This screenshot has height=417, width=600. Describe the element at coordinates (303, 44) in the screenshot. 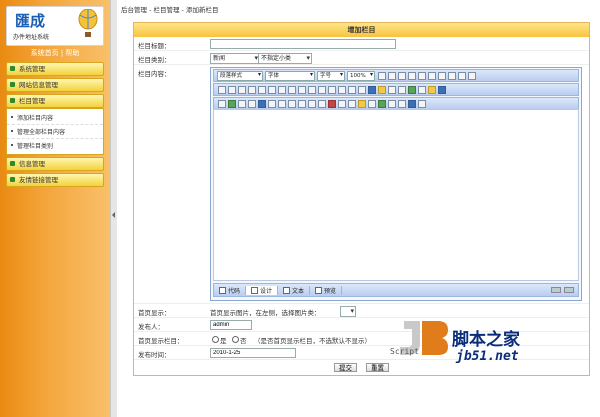

I see `title-input` at that location.